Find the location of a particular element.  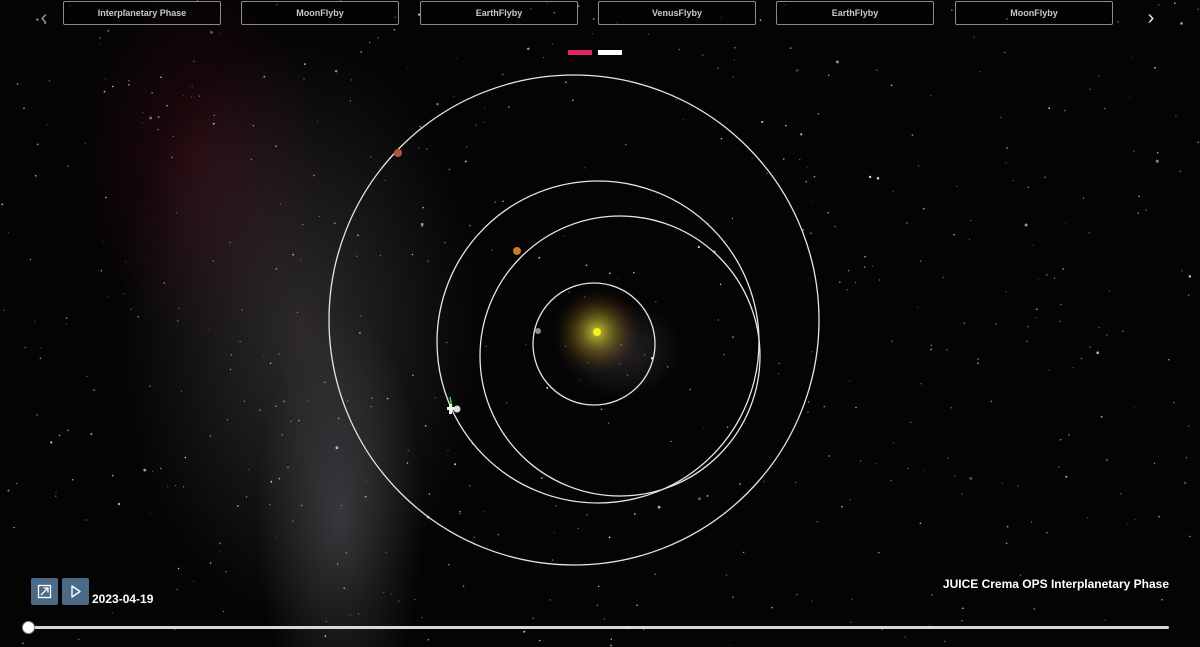

venus-planet-icon is located at coordinates (517, 251).